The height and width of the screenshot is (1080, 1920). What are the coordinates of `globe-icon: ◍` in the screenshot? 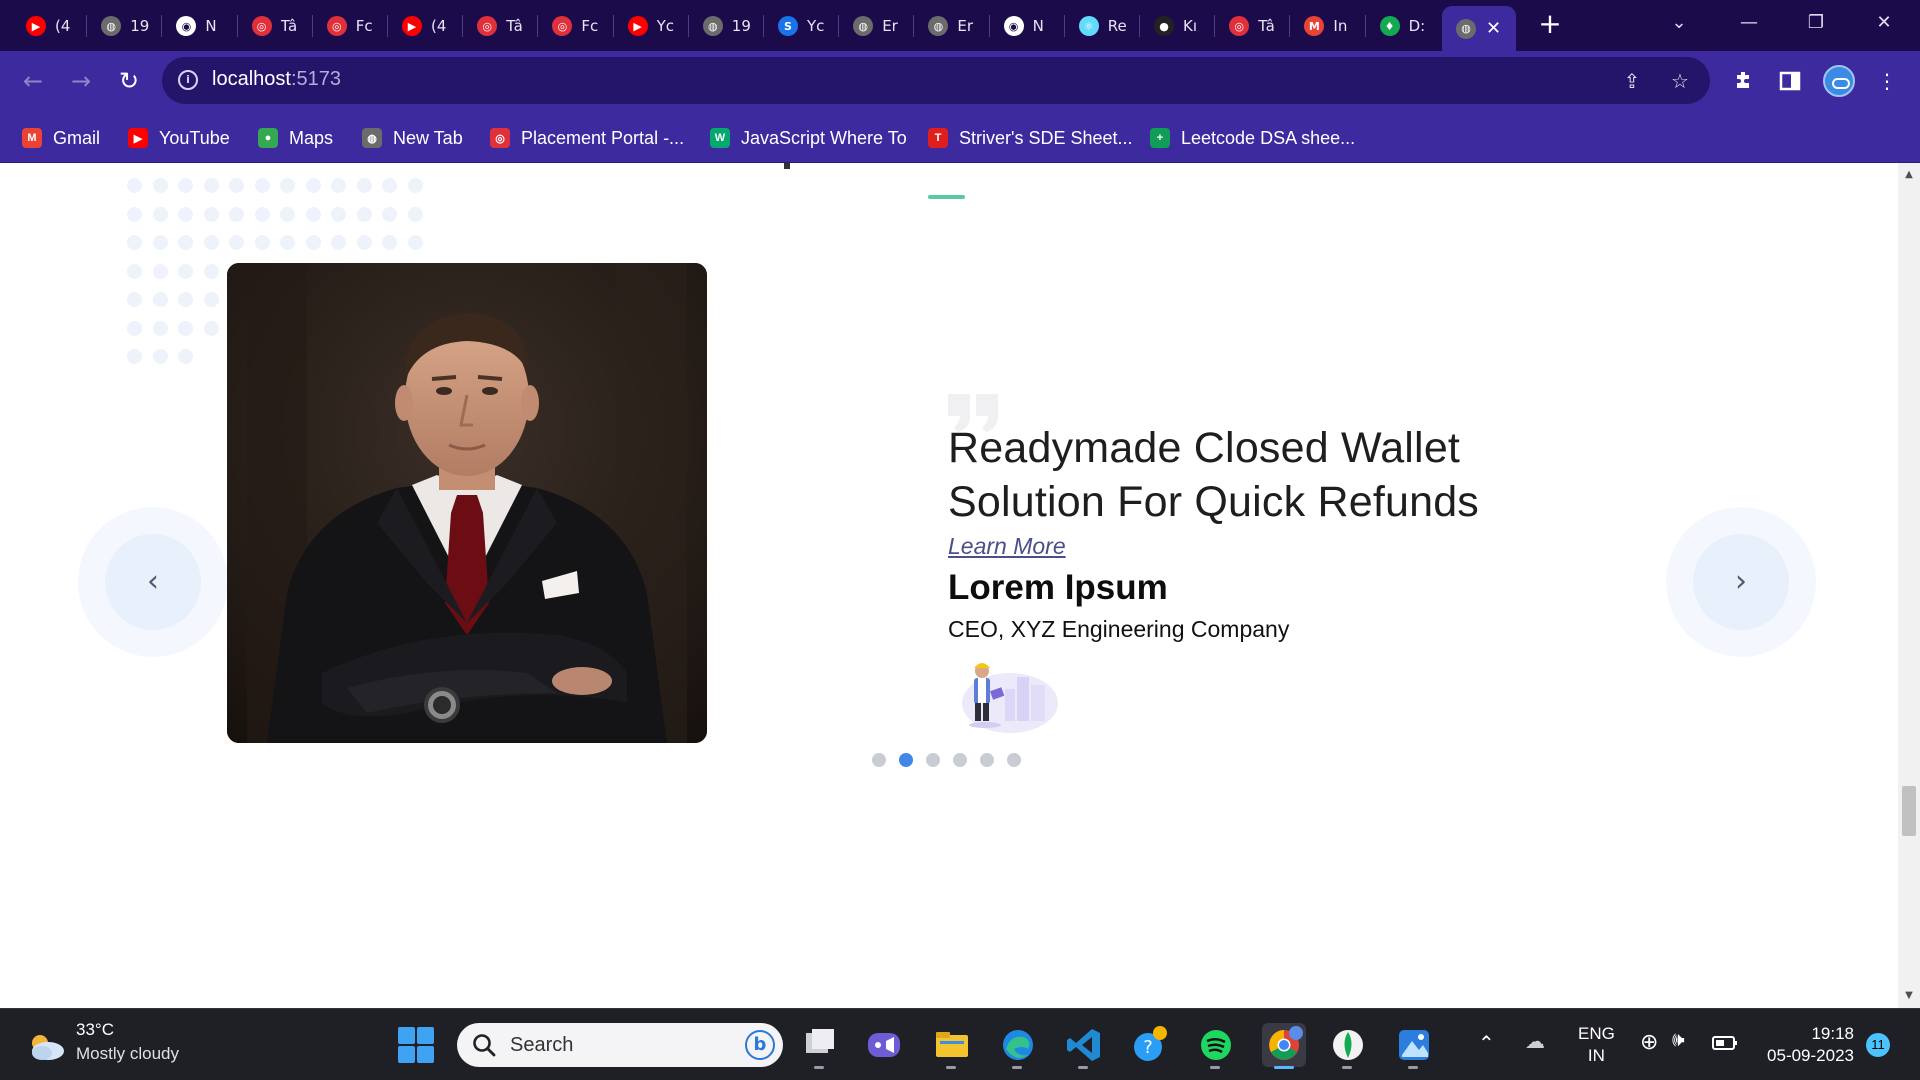 It's located at (372, 138).